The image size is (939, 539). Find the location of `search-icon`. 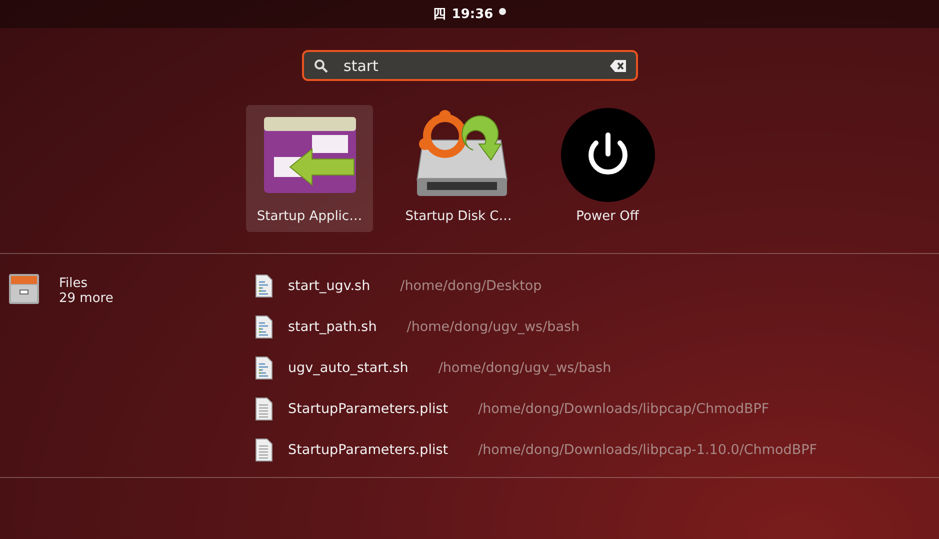

search-icon is located at coordinates (321, 66).